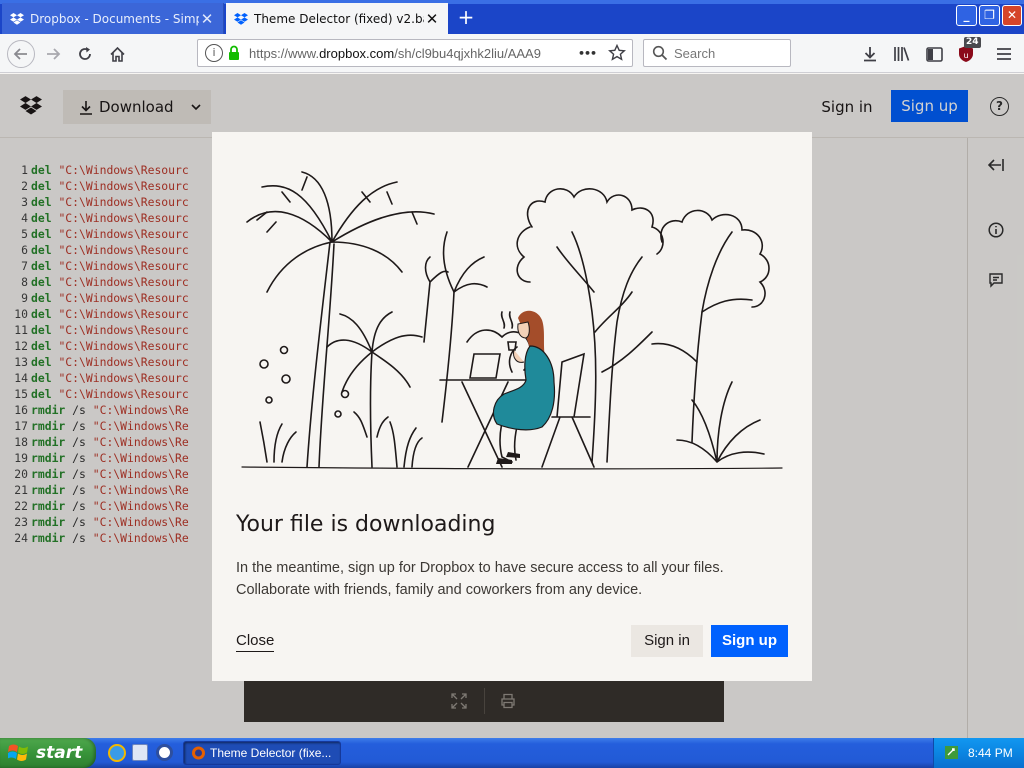 The height and width of the screenshot is (768, 1024). I want to click on search-placeholder: Search, so click(695, 53).